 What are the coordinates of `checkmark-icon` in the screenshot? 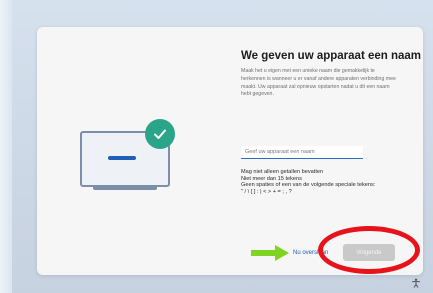 It's located at (160, 134).